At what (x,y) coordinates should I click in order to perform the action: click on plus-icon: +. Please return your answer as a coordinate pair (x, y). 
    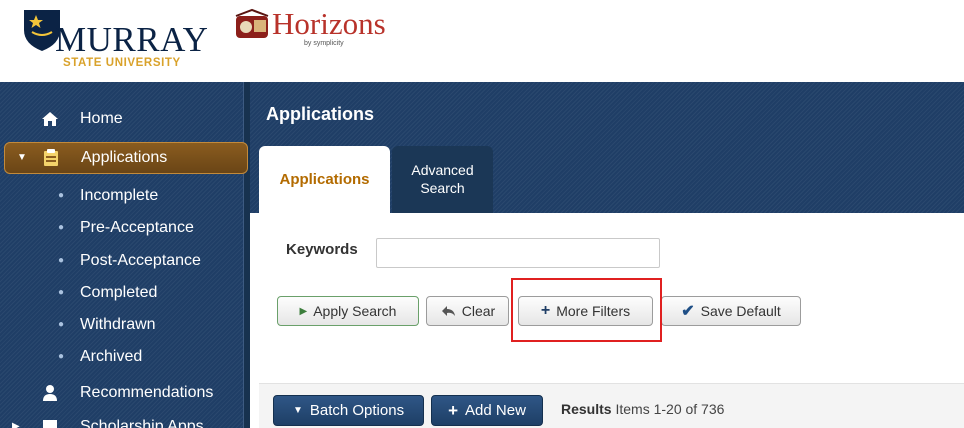
    Looking at the image, I should click on (453, 410).